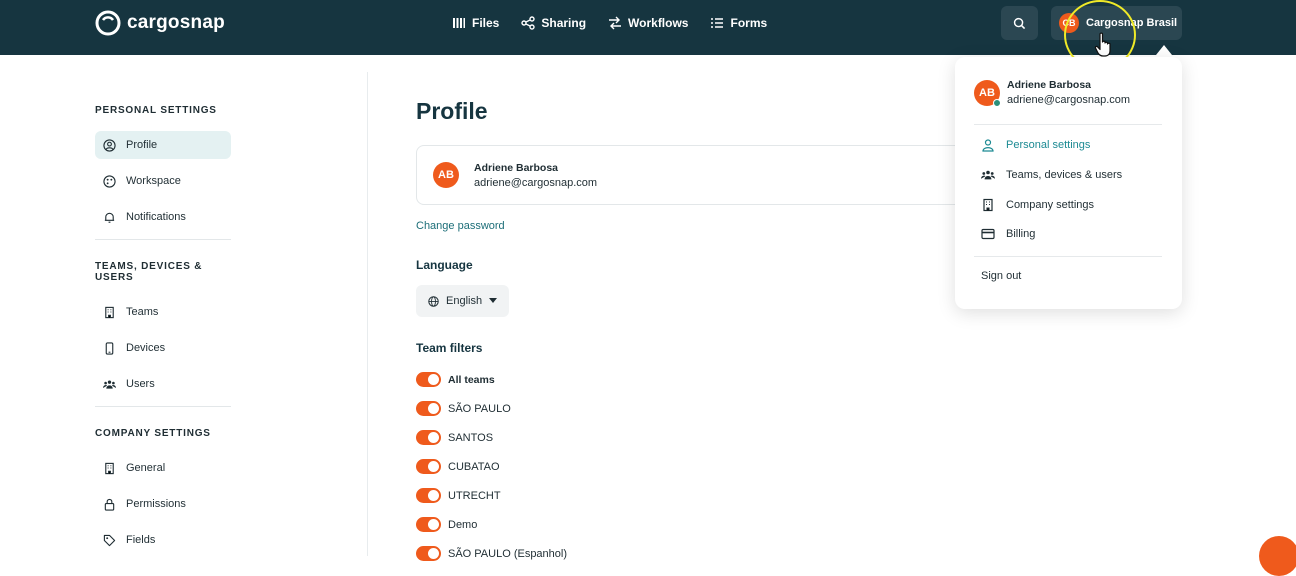 The width and height of the screenshot is (1296, 576). Describe the element at coordinates (658, 22) in the screenshot. I see `nav-workflows-label: Workflows` at that location.